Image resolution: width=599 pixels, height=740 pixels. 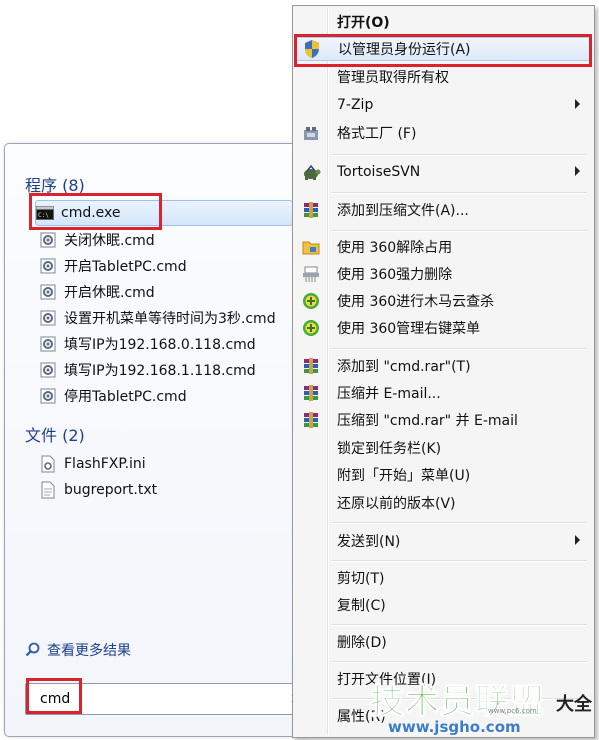 What do you see at coordinates (125, 267) in the screenshot?
I see `result-label: 开启TabletPC.cmd` at bounding box center [125, 267].